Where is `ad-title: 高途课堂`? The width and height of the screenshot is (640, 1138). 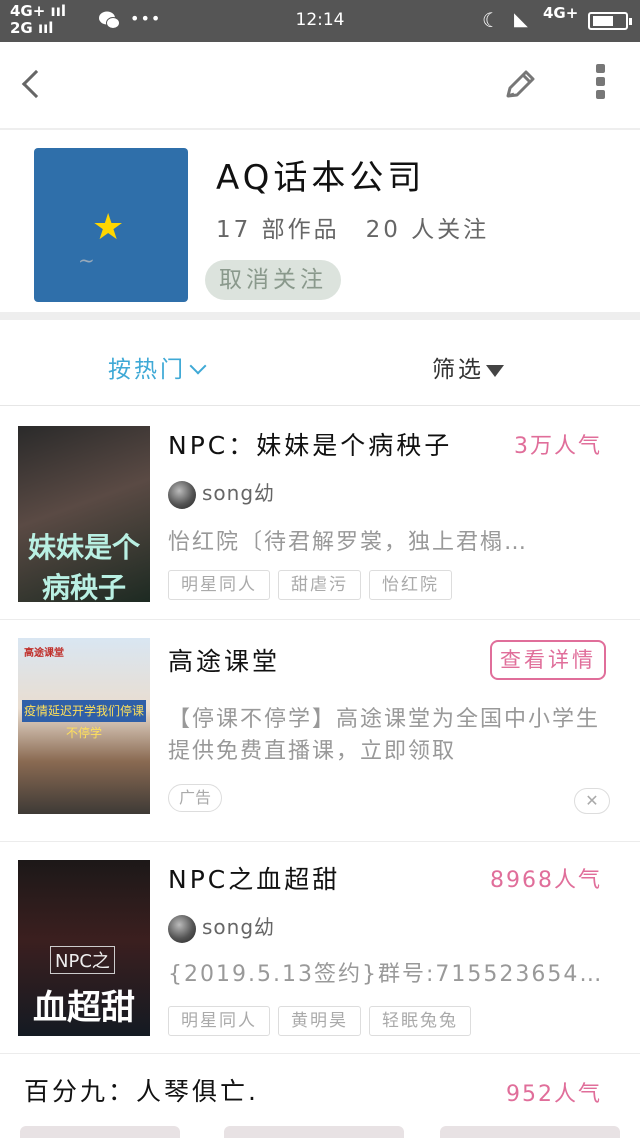
ad-title: 高途课堂 is located at coordinates (224, 660).